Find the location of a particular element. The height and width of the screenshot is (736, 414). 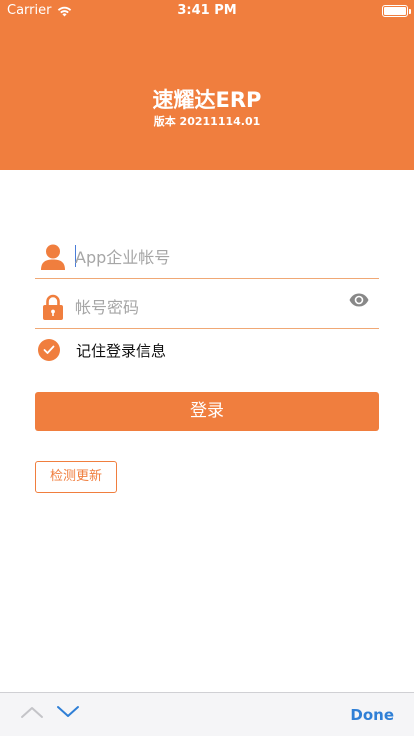

lock-icon is located at coordinates (53, 307).